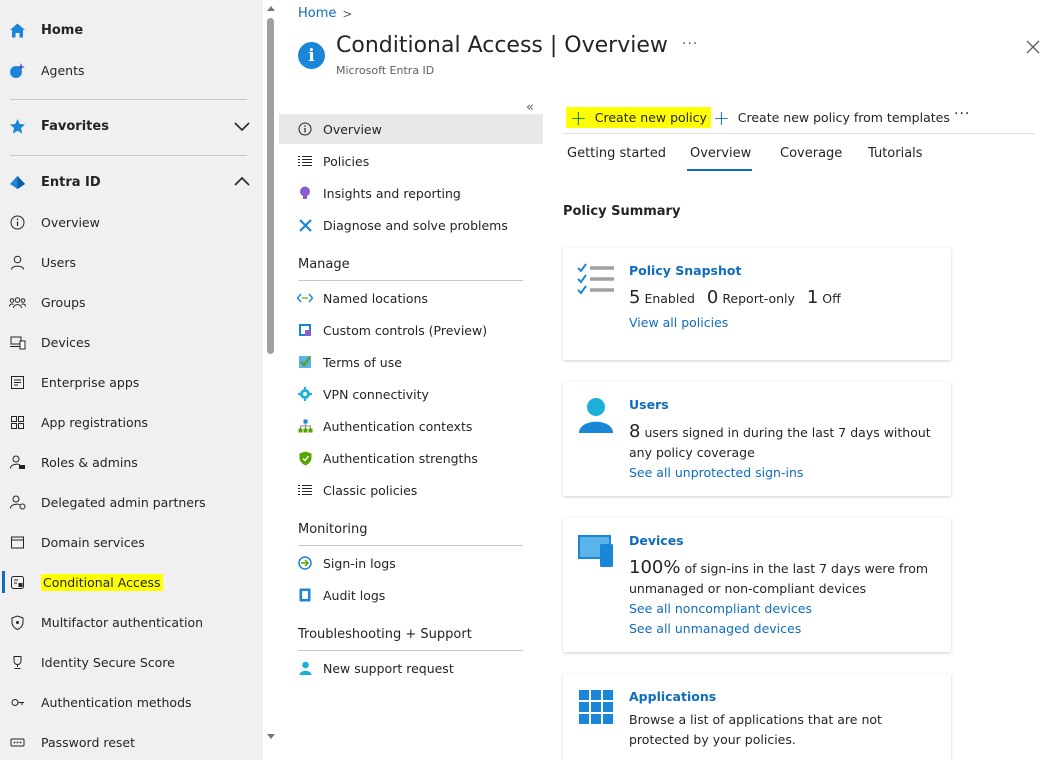  I want to click on nav-scrollbar, so click(271, 380).